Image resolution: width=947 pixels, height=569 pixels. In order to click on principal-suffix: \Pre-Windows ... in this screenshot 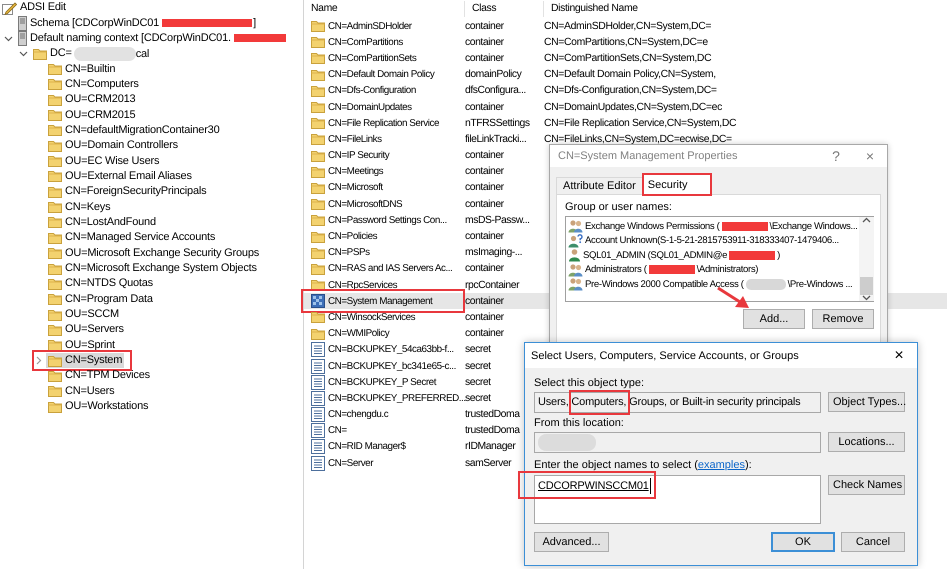, I will do `click(820, 284)`.